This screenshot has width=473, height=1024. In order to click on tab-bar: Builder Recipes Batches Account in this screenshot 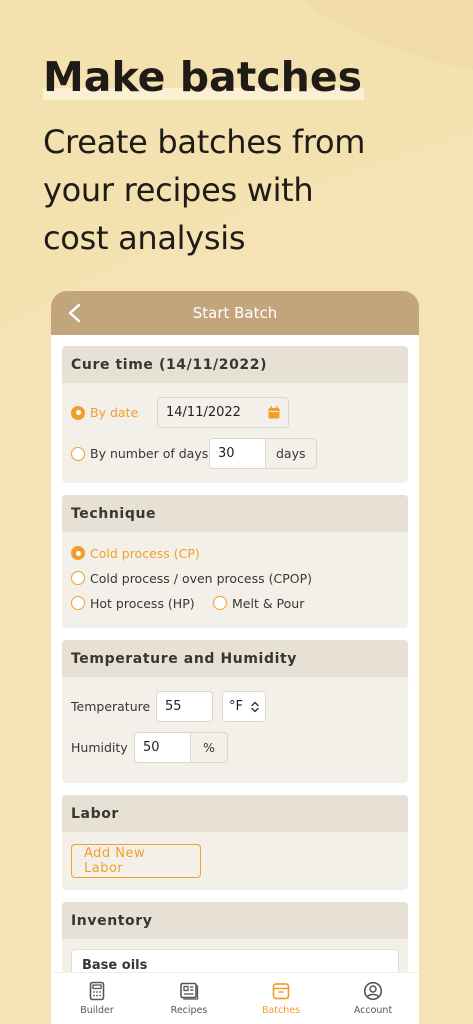, I will do `click(235, 998)`.